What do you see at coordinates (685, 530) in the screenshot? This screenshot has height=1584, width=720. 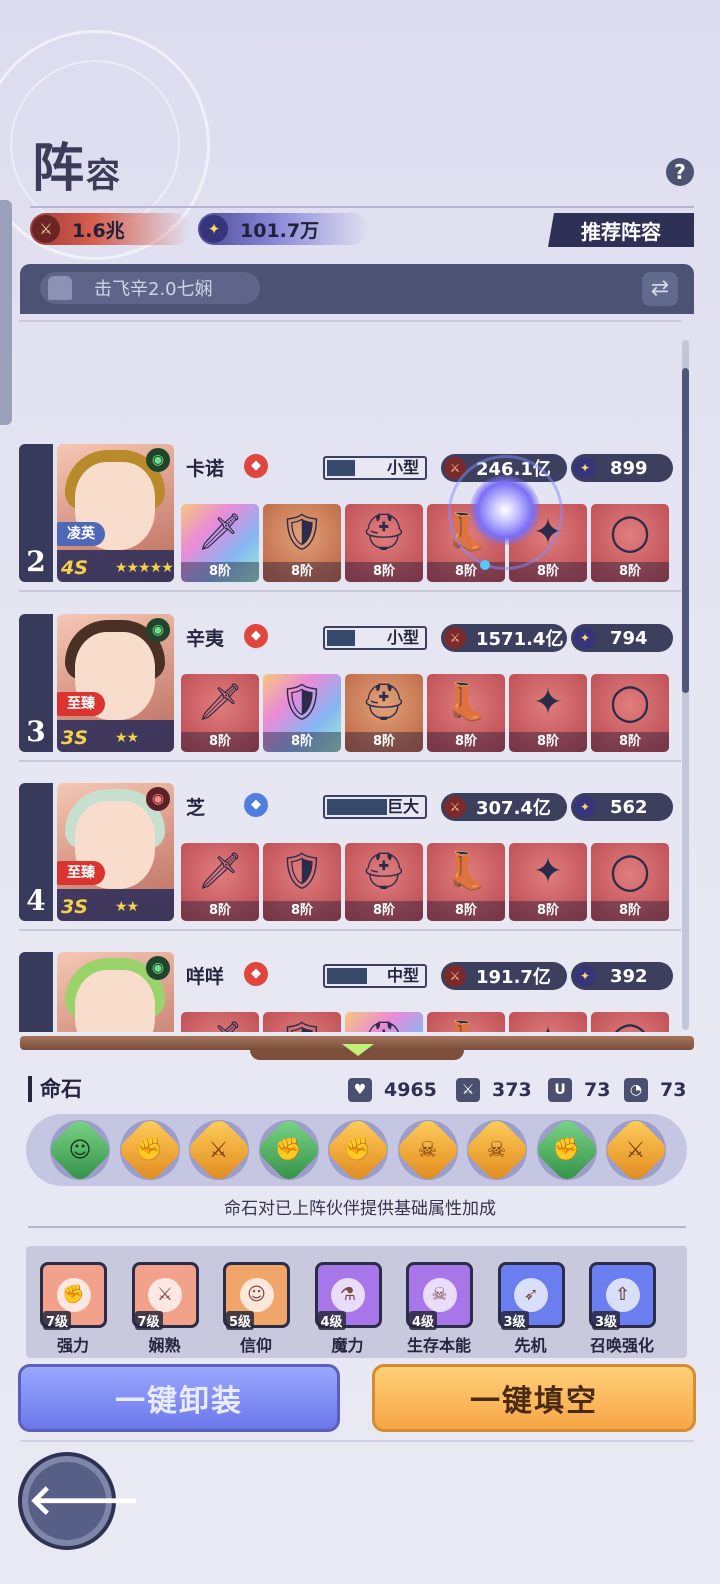 I see `roster-scrollbar-thumb` at bounding box center [685, 530].